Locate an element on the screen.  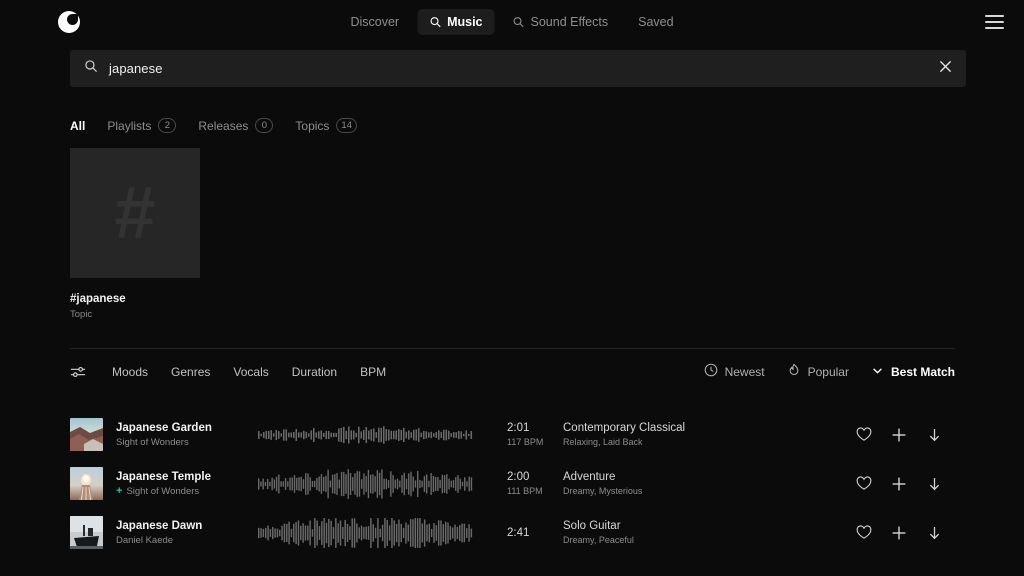
result-tab-playlists: Playlists 2 is located at coordinates (142, 125).